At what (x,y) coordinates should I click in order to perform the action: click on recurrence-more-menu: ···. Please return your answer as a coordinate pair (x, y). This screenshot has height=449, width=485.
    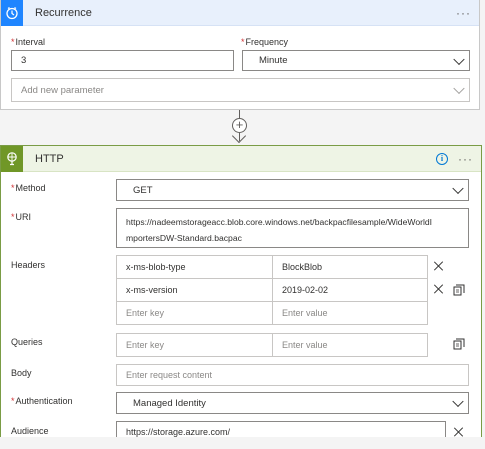
    Looking at the image, I should click on (463, 13).